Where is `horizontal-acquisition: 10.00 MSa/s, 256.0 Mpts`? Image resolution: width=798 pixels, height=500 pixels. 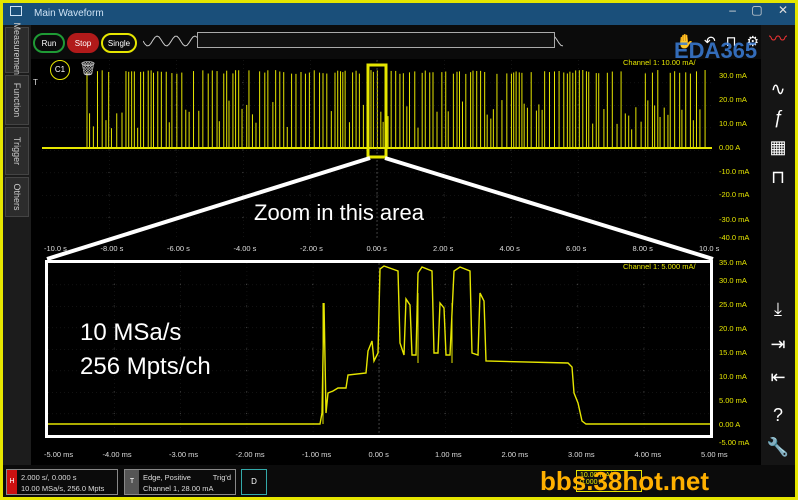 horizontal-acquisition: 10.00 MSa/s, 256.0 Mpts is located at coordinates (63, 488).